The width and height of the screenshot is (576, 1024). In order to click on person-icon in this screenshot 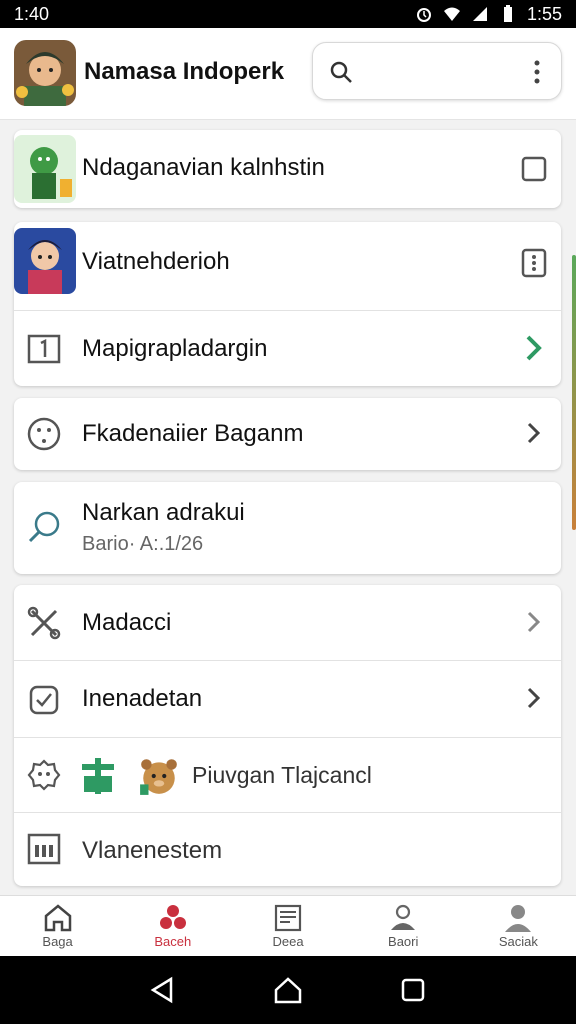, I will do `click(518, 918)`.